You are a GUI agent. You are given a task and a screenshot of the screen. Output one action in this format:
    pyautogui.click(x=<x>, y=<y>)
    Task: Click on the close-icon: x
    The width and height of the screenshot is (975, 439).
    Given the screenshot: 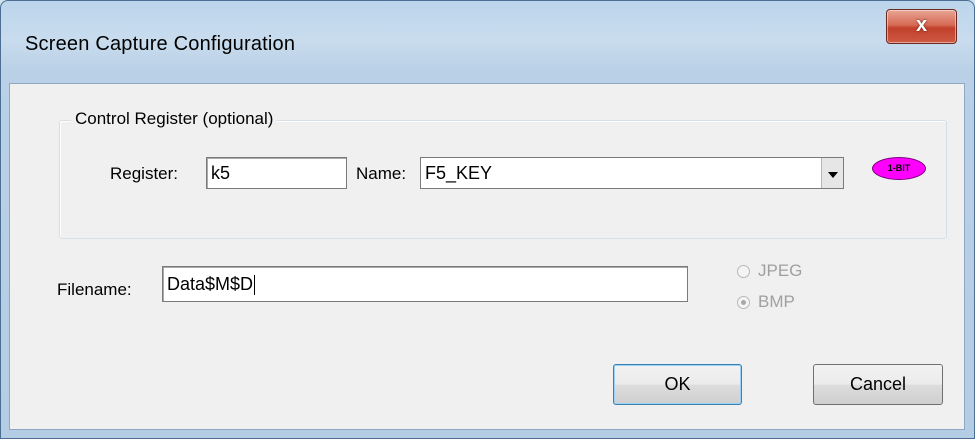 What is the action you would take?
    pyautogui.click(x=921, y=25)
    